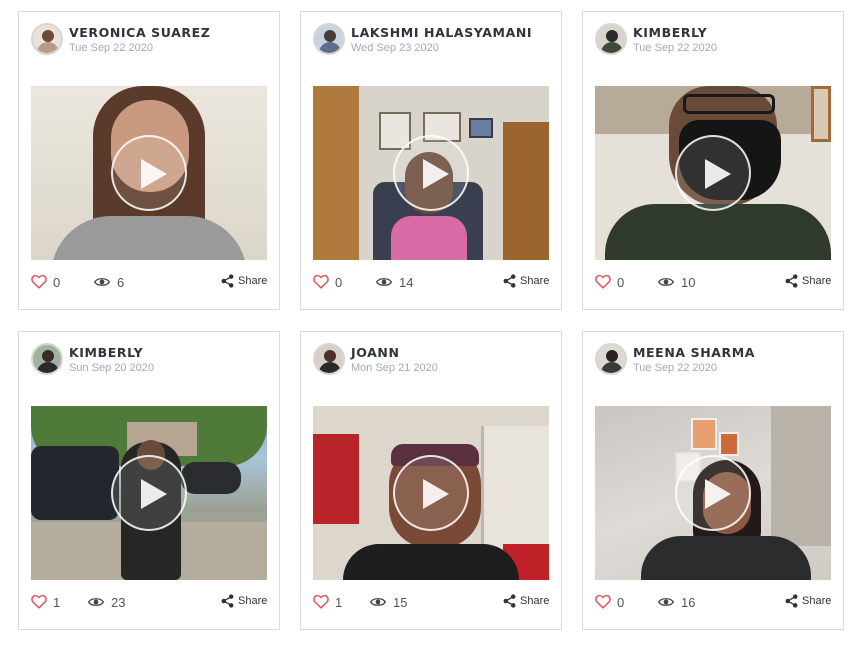 The width and height of the screenshot is (864, 645). What do you see at coordinates (400, 602) in the screenshot?
I see `view-count: 15` at bounding box center [400, 602].